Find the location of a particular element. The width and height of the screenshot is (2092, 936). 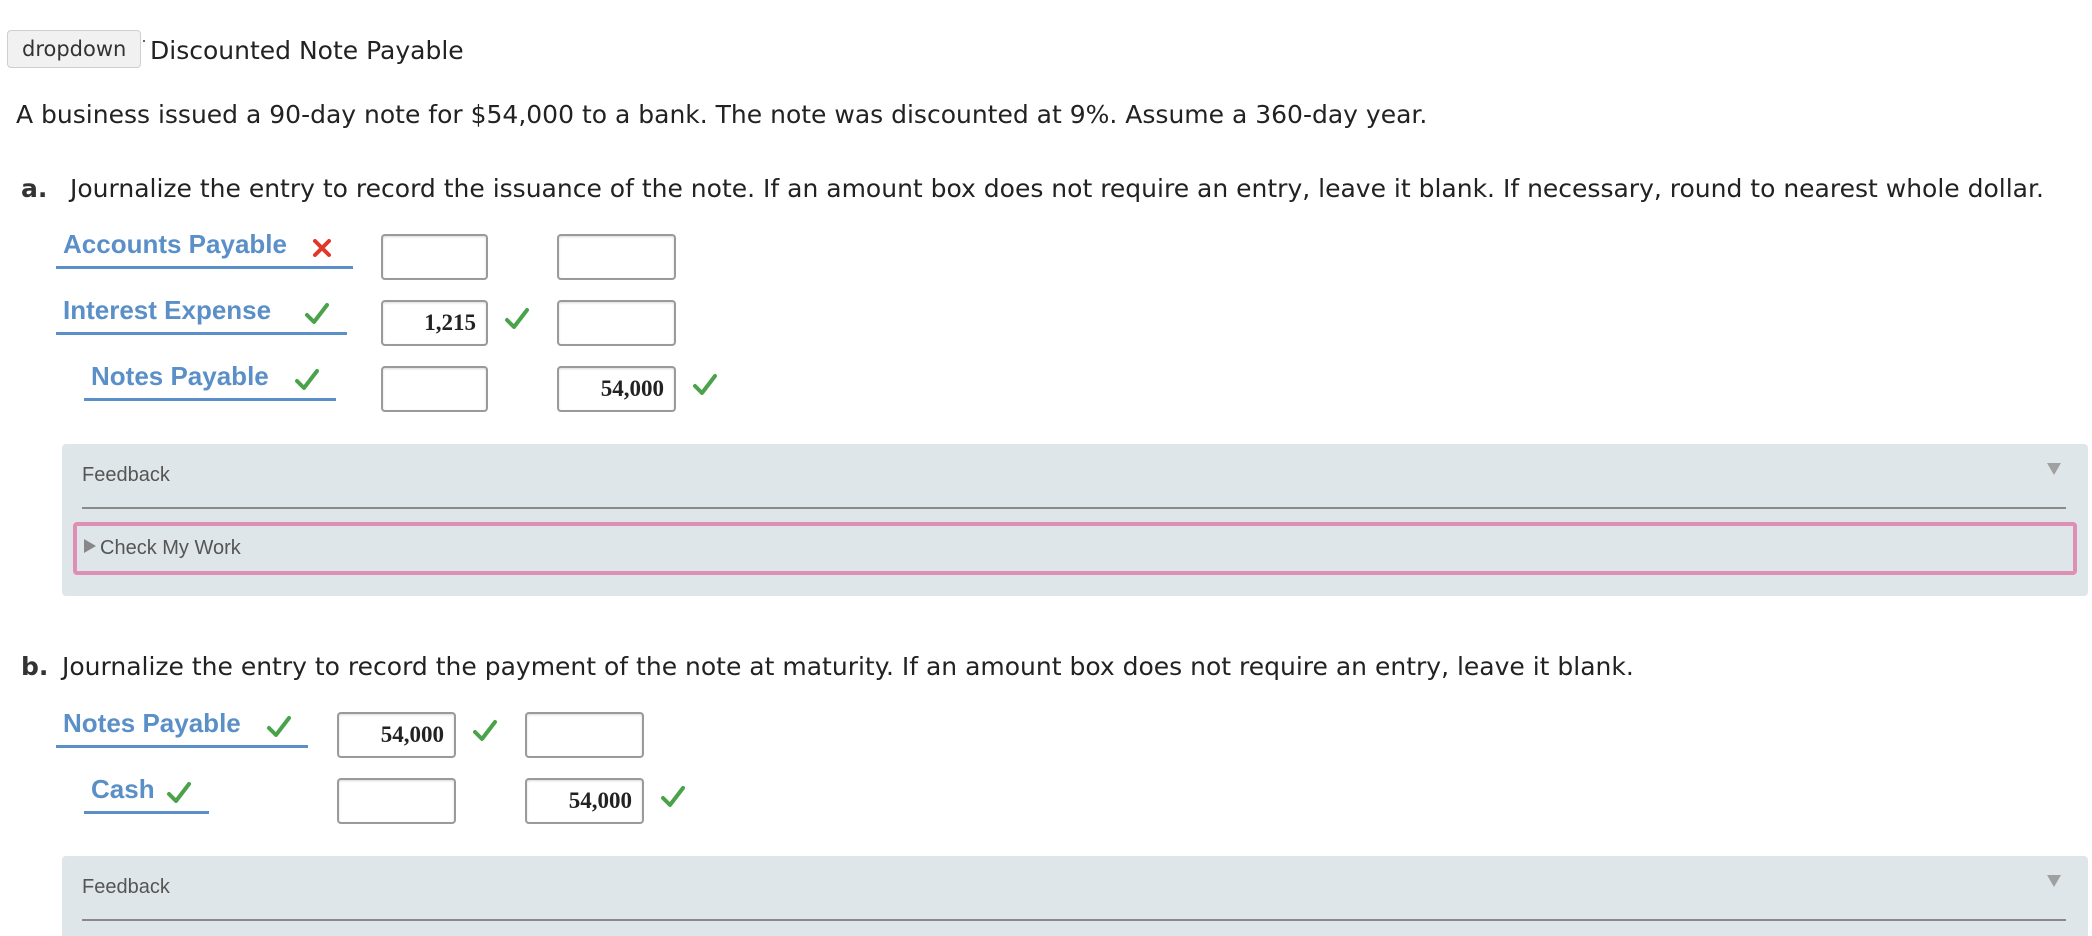

x-icon is located at coordinates (322, 248).